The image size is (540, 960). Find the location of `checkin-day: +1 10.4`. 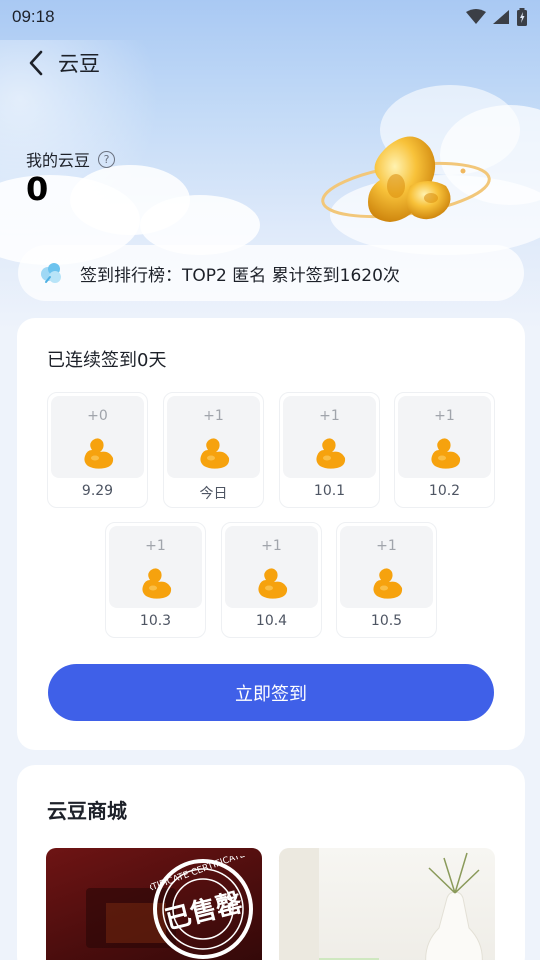

checkin-day: +1 10.4 is located at coordinates (271, 580).